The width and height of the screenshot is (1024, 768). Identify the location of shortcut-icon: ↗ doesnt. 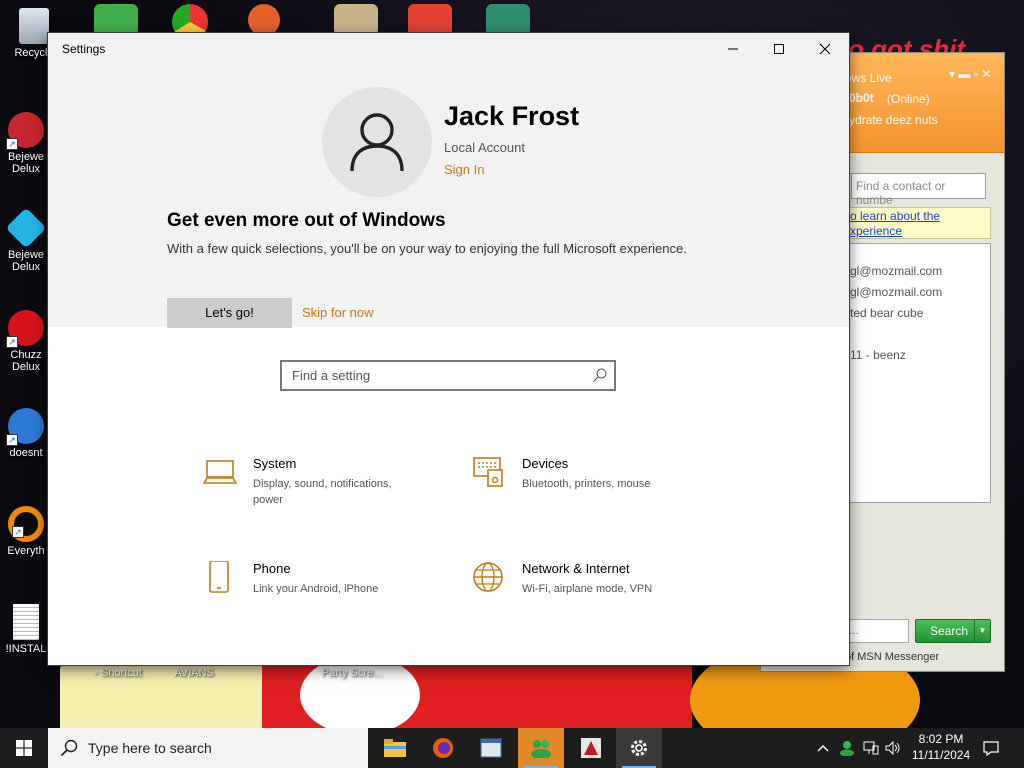
(26, 433).